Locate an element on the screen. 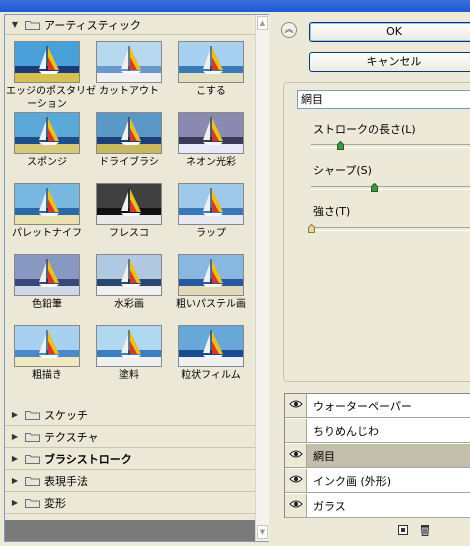 This screenshot has height=546, width=470. effect-layers-list: ウォーターペーパー ちりめんじわ 網目インク画 (外形) ガラス is located at coordinates (377, 455).